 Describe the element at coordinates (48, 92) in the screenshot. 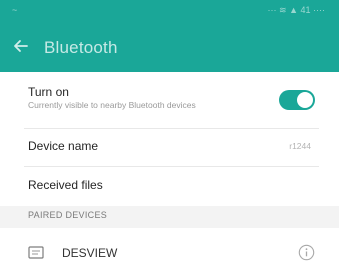

I see `turn-on-label: Turn on` at that location.